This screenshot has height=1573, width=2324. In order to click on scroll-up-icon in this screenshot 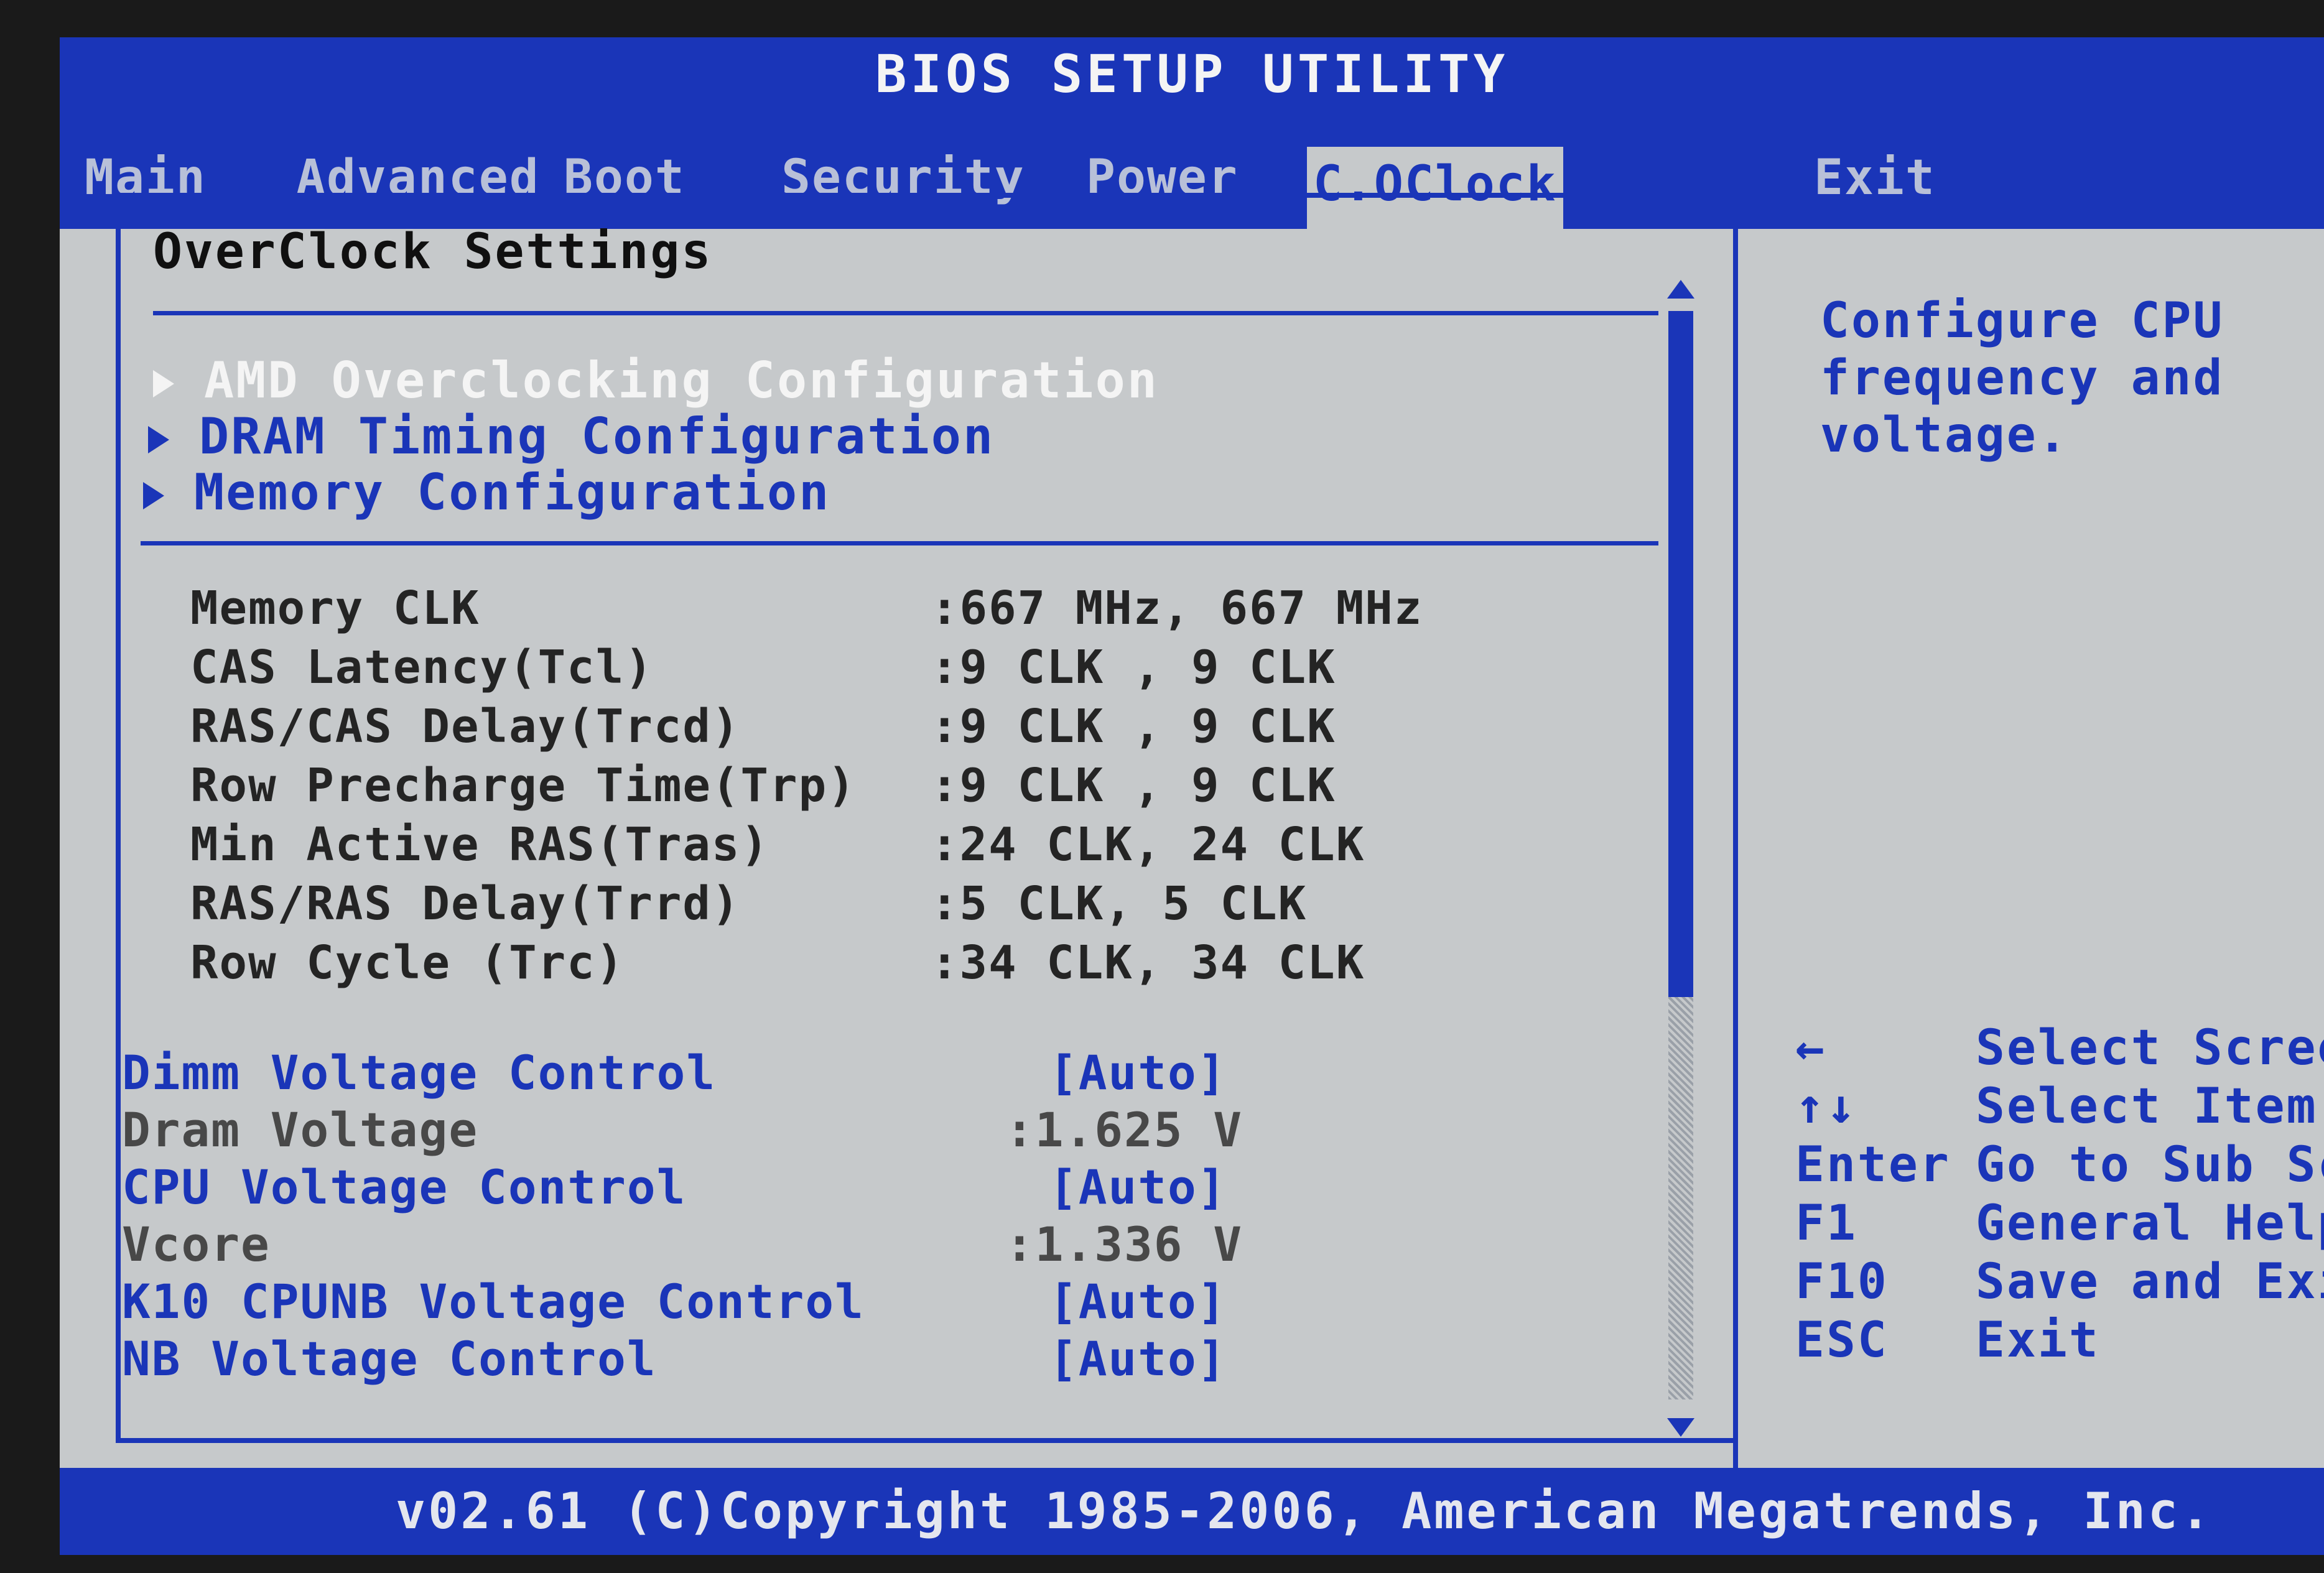, I will do `click(1681, 290)`.